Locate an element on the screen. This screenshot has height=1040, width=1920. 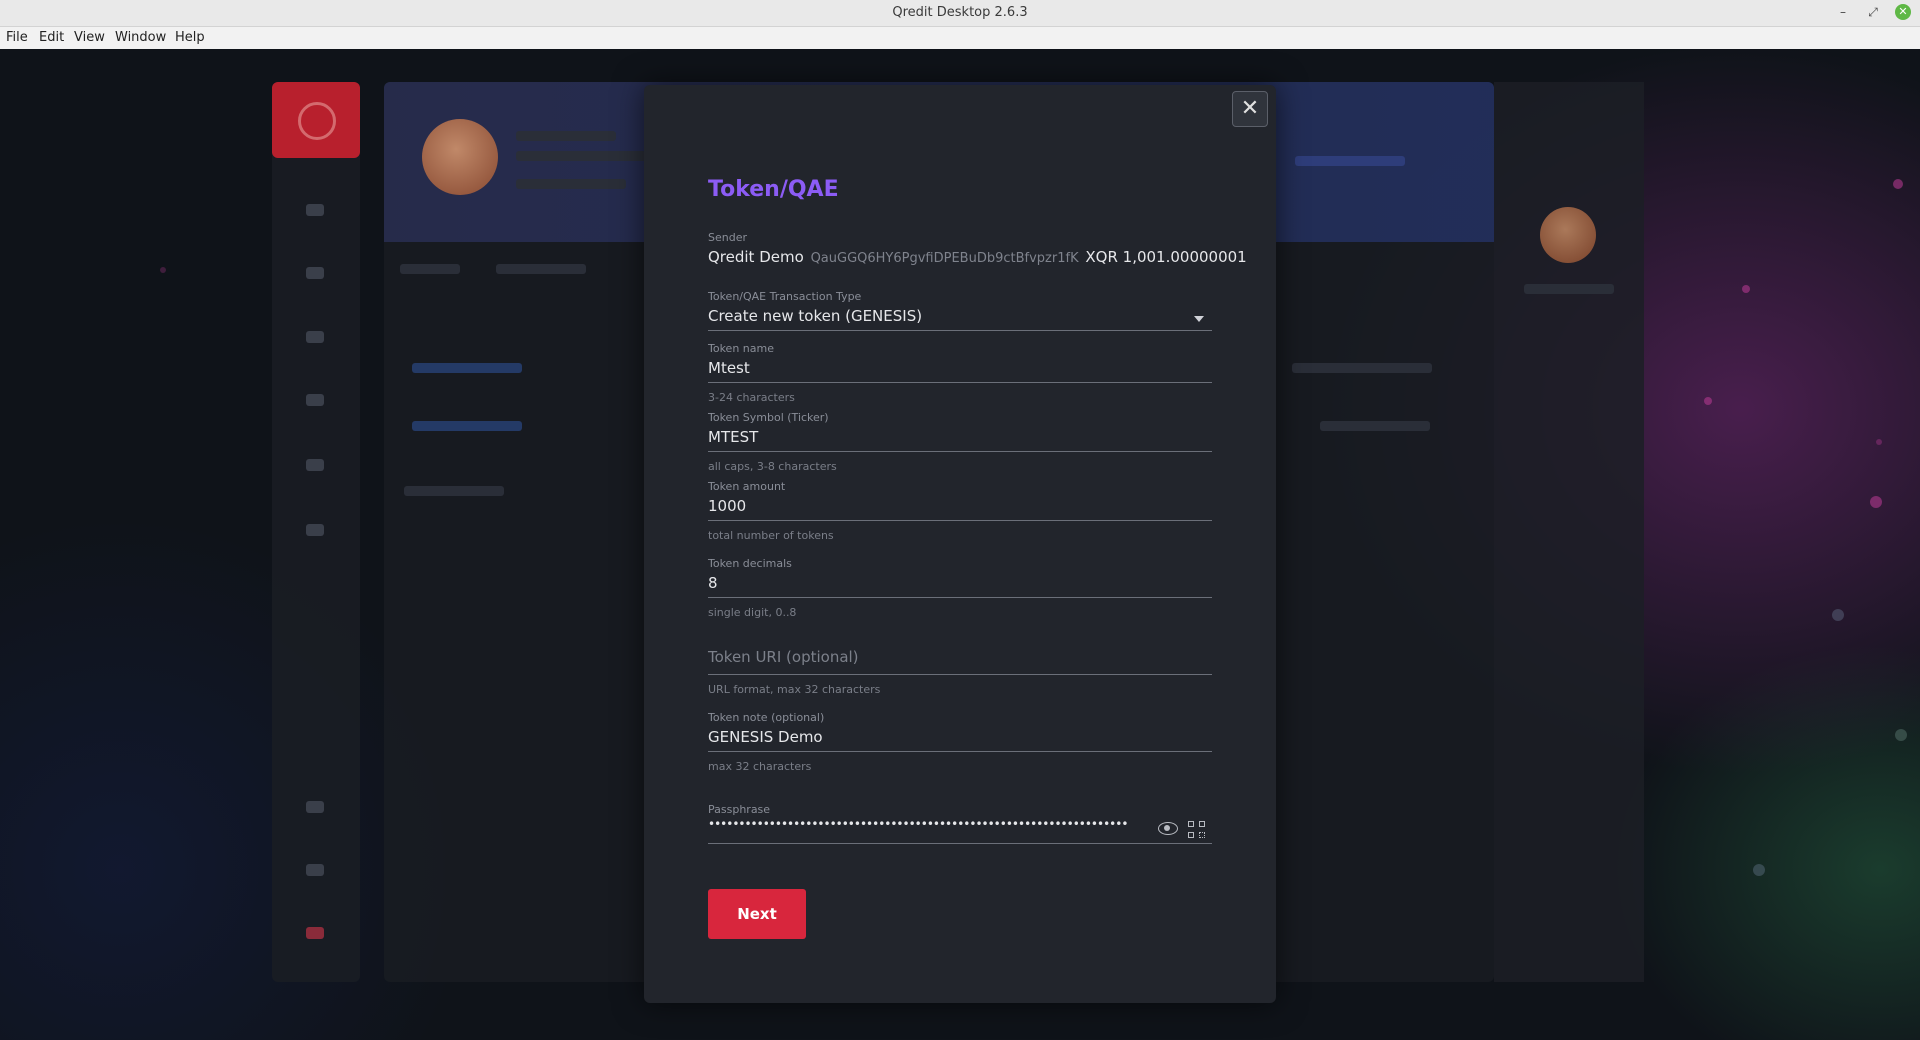
token-amount-hint: total number of tokens is located at coordinates (771, 535).